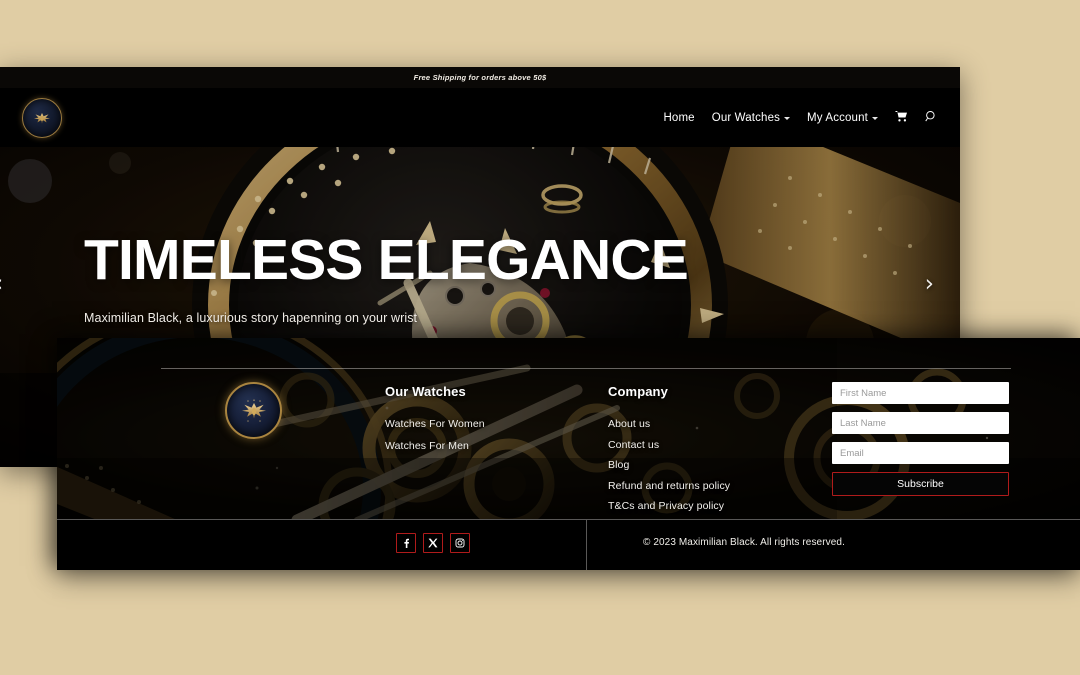 Image resolution: width=1080 pixels, height=675 pixels. What do you see at coordinates (425, 391) in the screenshot?
I see `footer-column-heading: Our Watches` at bounding box center [425, 391].